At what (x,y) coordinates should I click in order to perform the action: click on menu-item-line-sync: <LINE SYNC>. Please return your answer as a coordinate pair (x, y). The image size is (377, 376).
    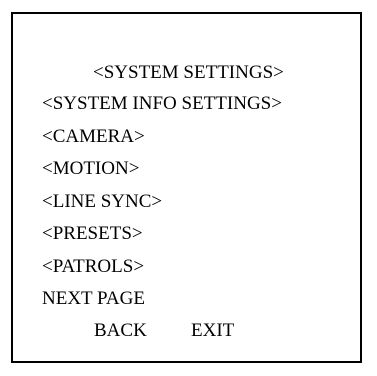
    Looking at the image, I should click on (162, 202).